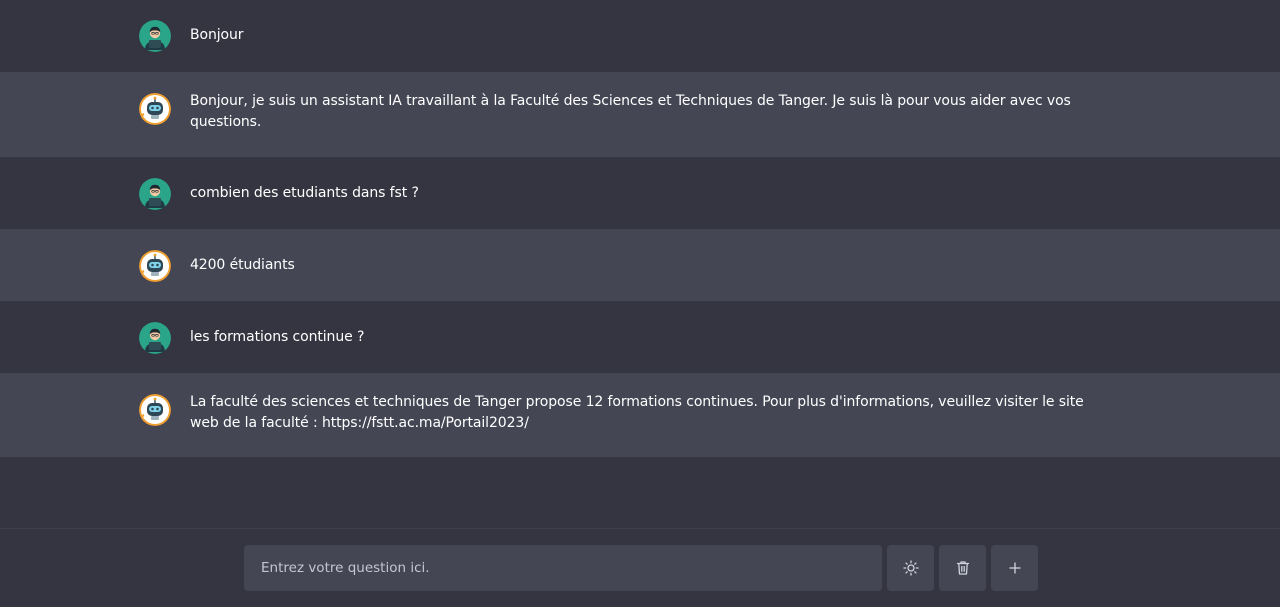 Image resolution: width=1280 pixels, height=607 pixels. Describe the element at coordinates (242, 265) in the screenshot. I see `message-text: 4200 étudiants` at that location.